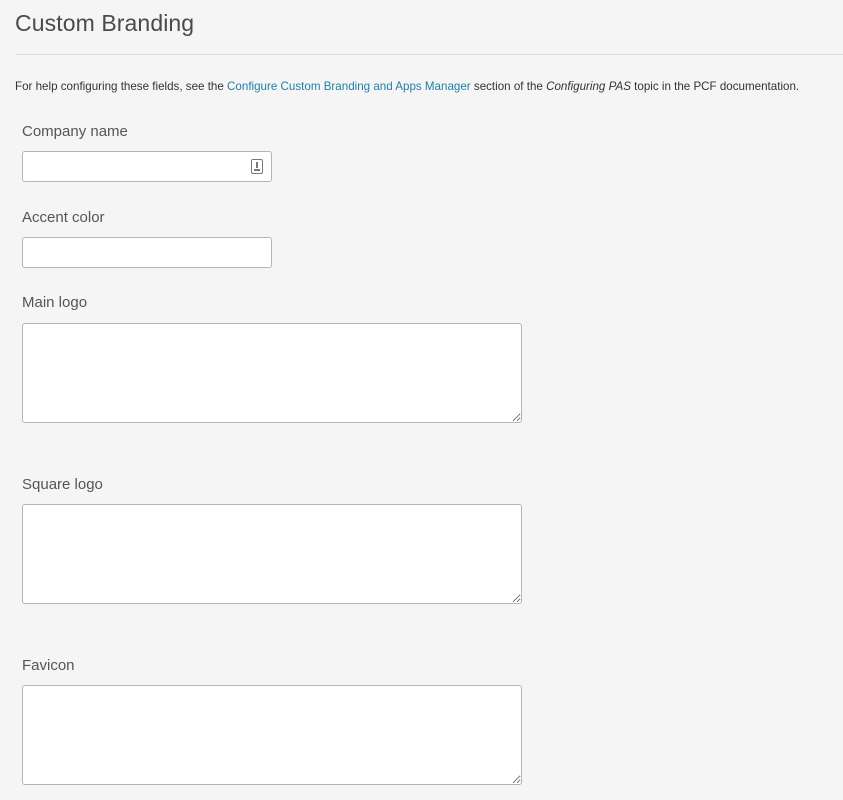  Describe the element at coordinates (63, 217) in the screenshot. I see `accent-color-label: Accent color` at that location.